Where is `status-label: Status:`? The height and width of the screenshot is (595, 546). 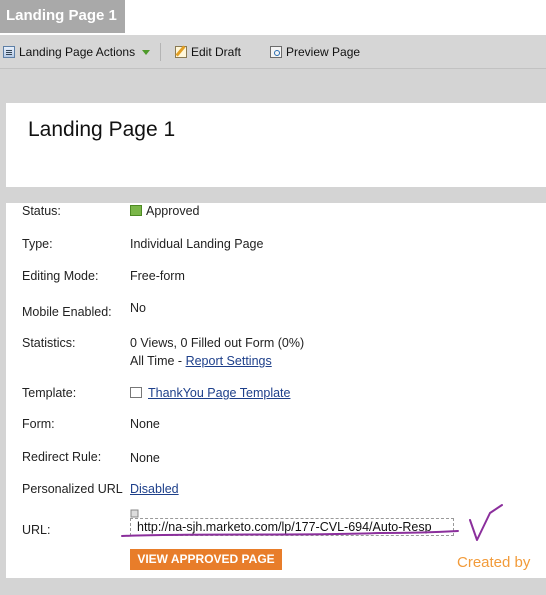 status-label: Status: is located at coordinates (41, 211).